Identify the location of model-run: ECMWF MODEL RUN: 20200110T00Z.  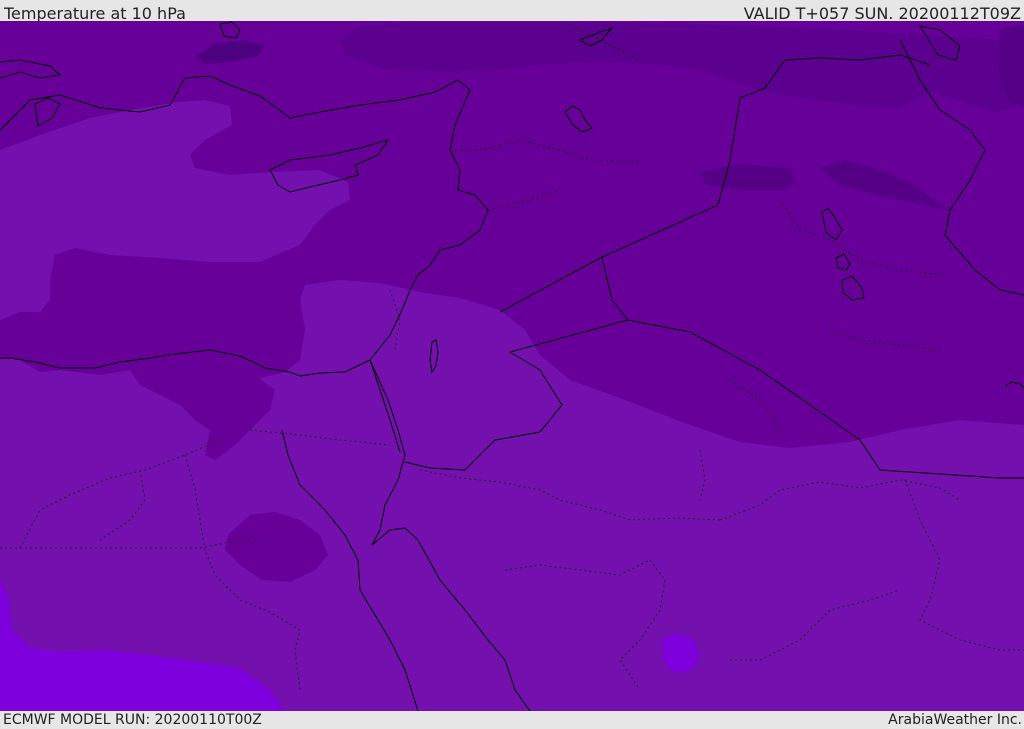
(132, 720).